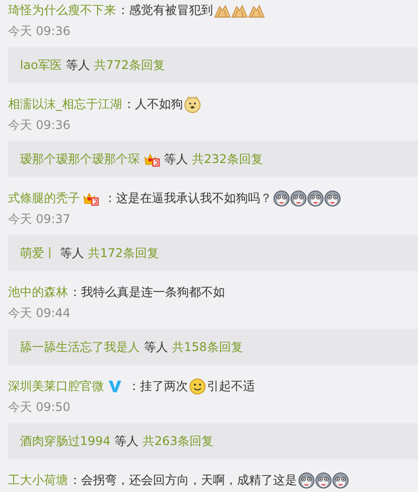  I want to click on reply-count-link: 共772条回复, so click(129, 65).